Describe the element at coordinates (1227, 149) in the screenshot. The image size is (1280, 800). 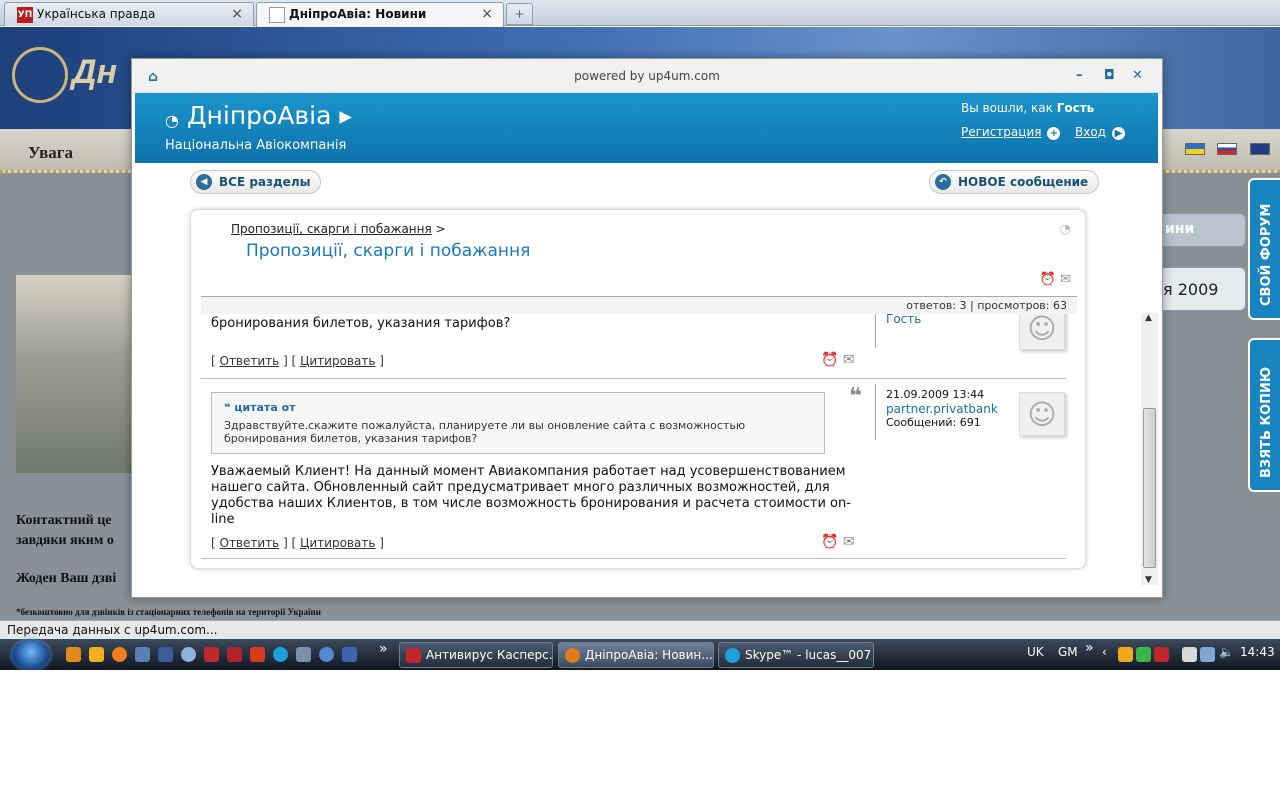
I see `ru-flag-icon` at that location.